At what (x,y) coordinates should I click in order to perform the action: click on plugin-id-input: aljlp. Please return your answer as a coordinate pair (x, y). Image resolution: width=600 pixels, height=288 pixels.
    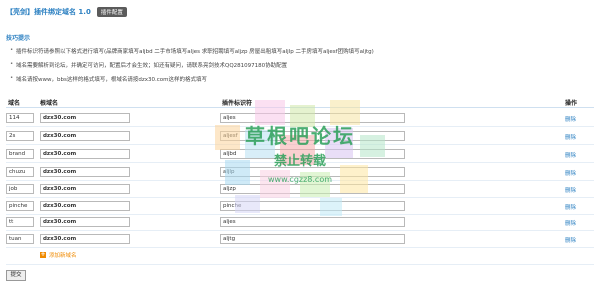
    Looking at the image, I should click on (312, 172).